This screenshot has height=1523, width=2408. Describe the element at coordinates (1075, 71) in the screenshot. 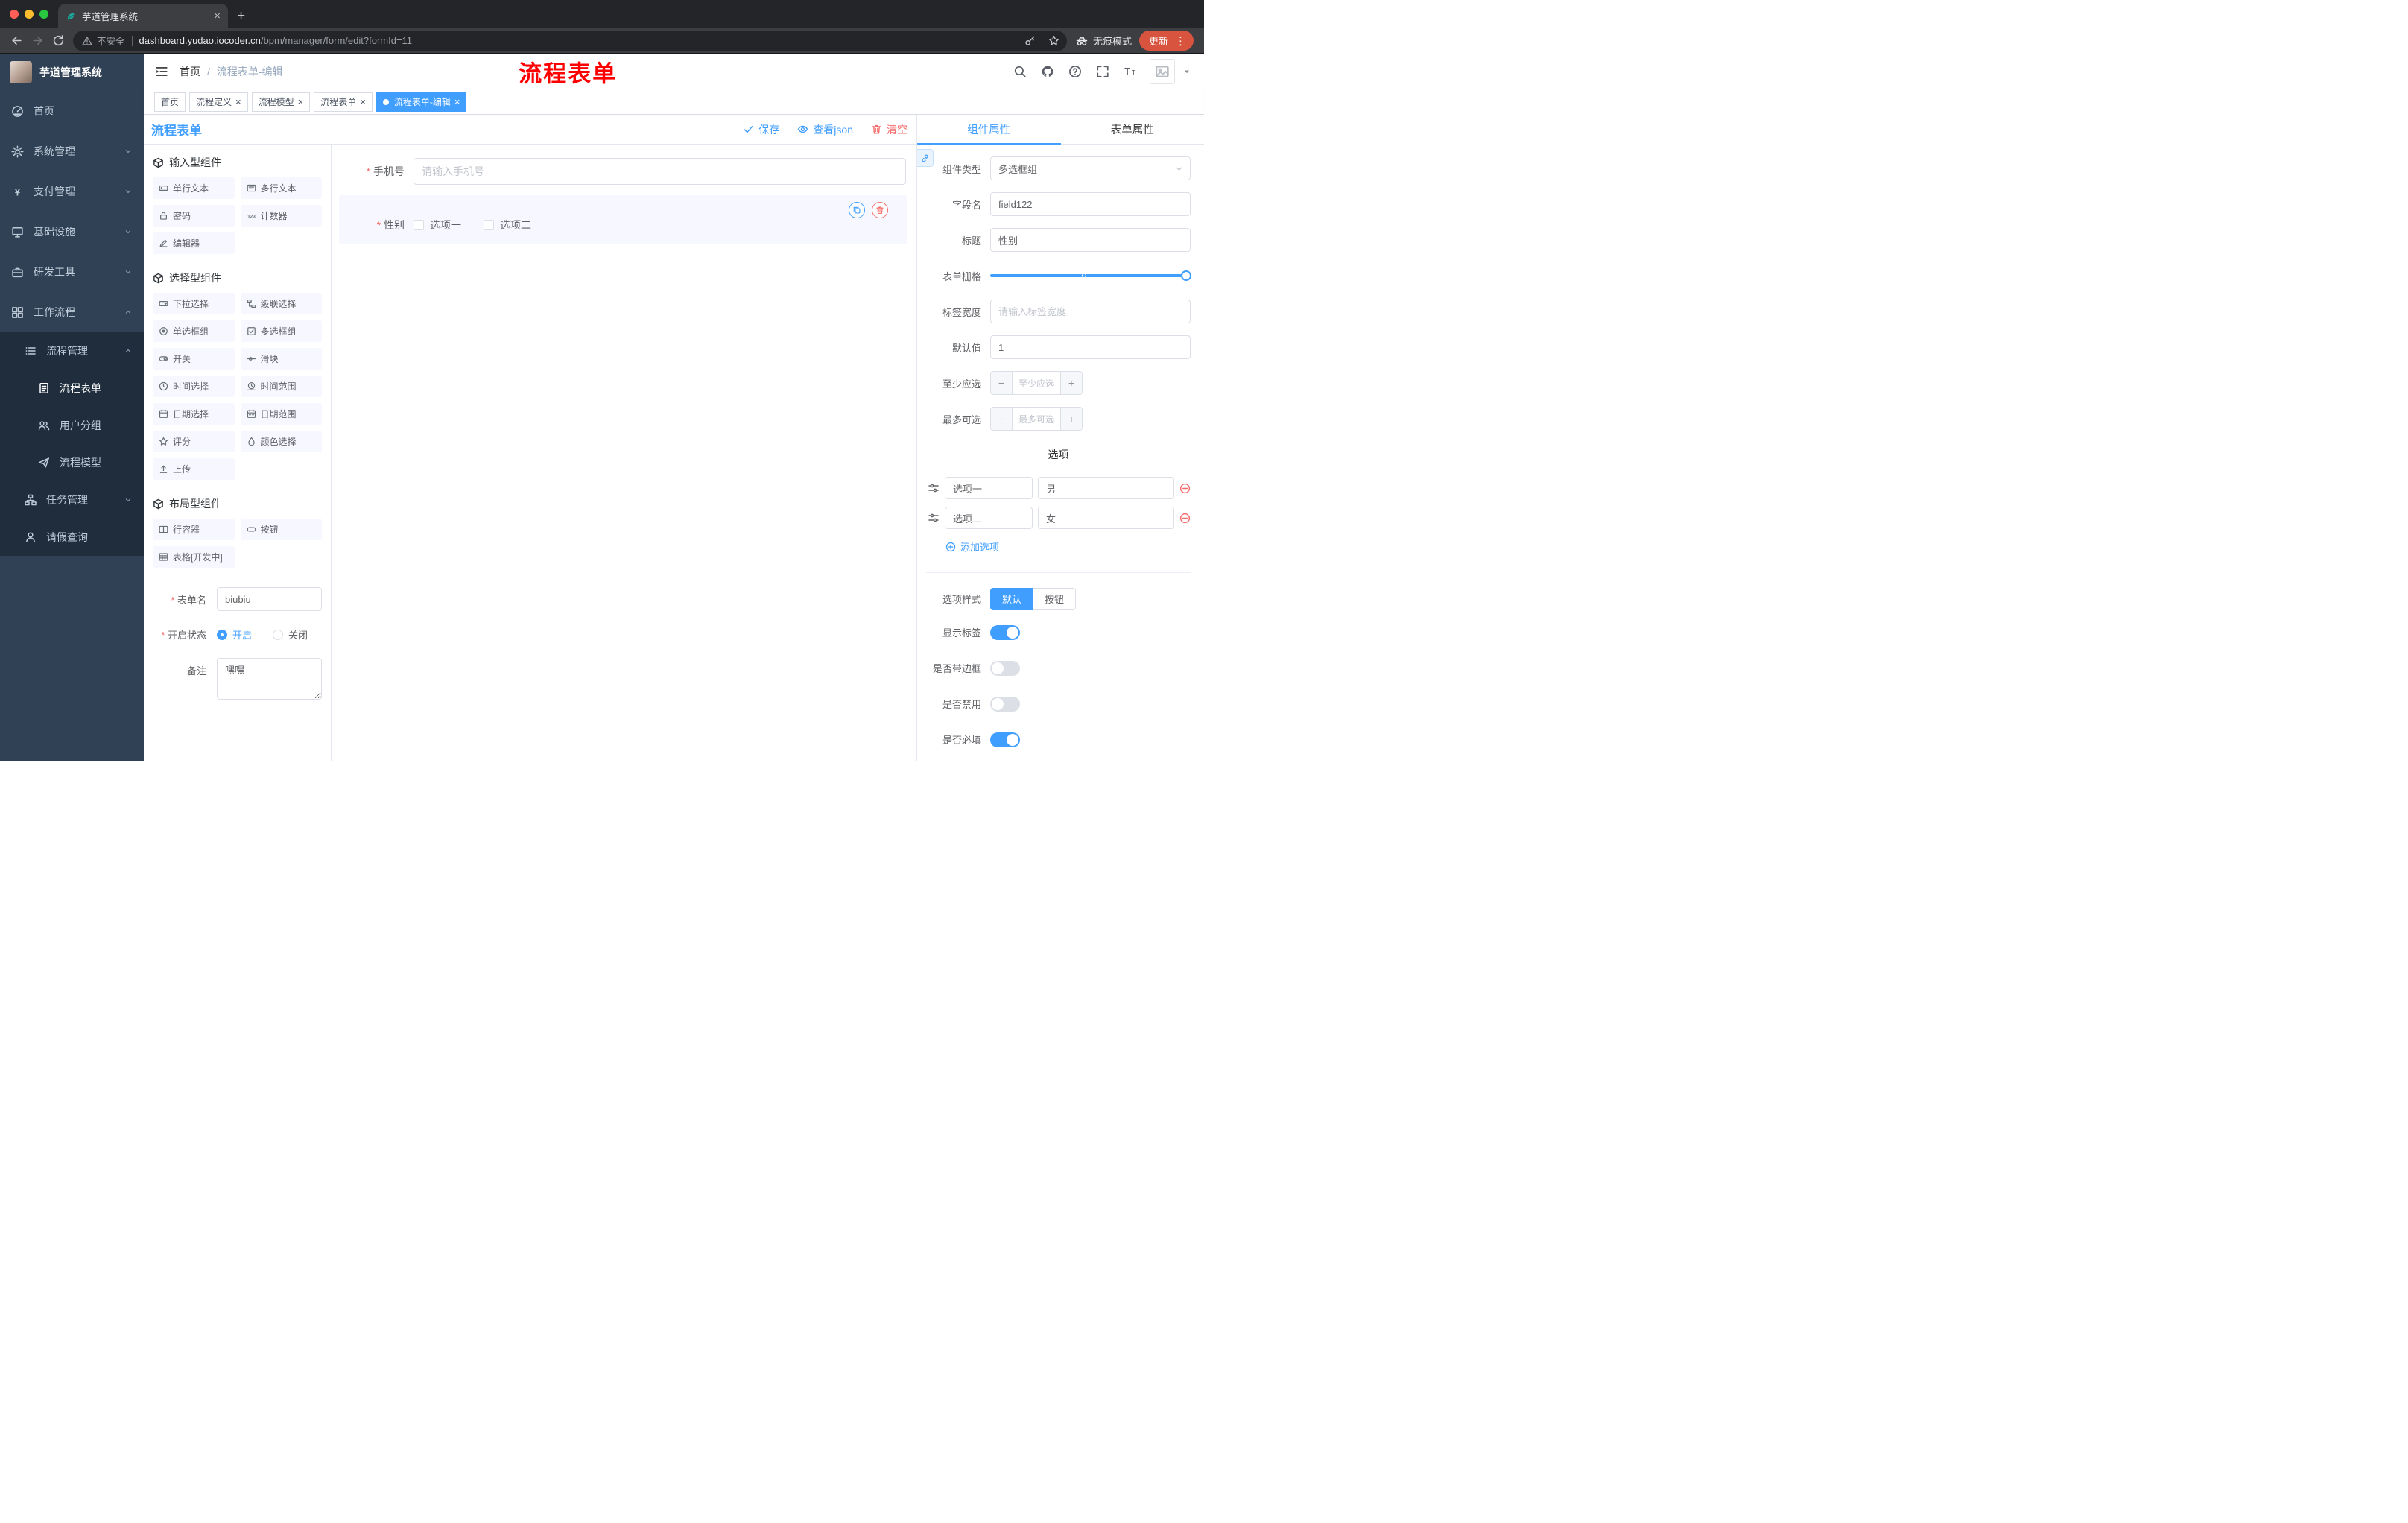

I see `help-button` at that location.